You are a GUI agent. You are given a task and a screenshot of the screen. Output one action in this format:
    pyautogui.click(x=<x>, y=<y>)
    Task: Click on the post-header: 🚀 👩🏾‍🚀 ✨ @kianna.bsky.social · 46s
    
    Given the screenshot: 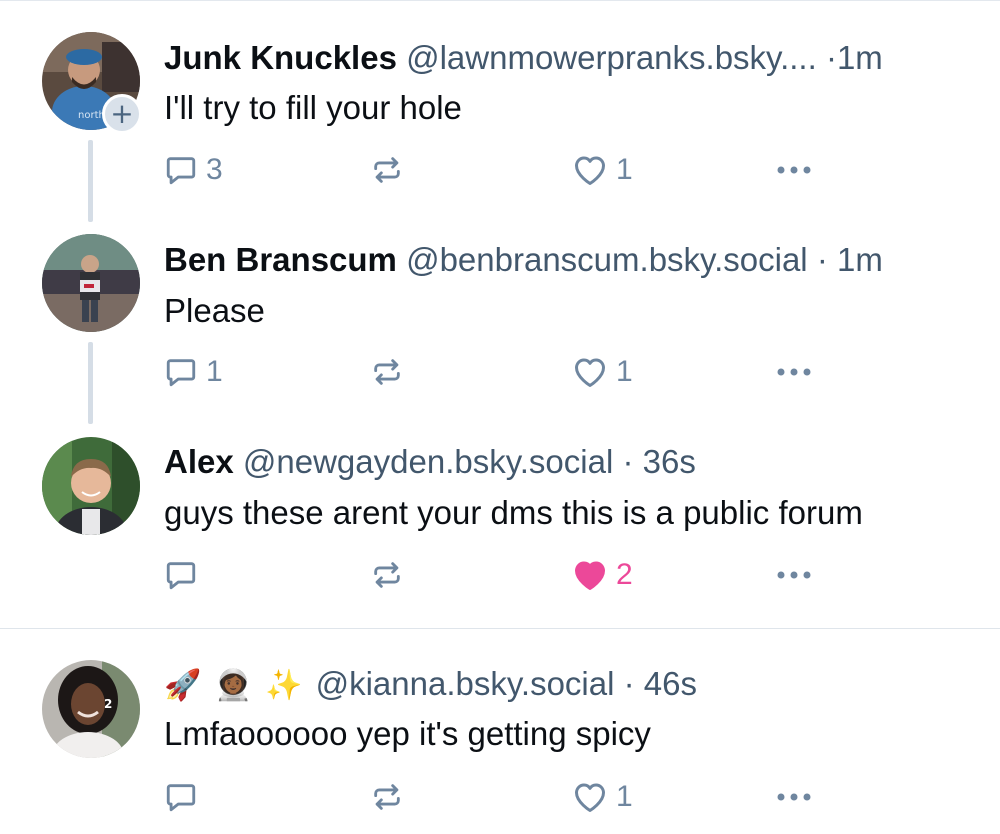 What is the action you would take?
    pyautogui.click(x=430, y=685)
    